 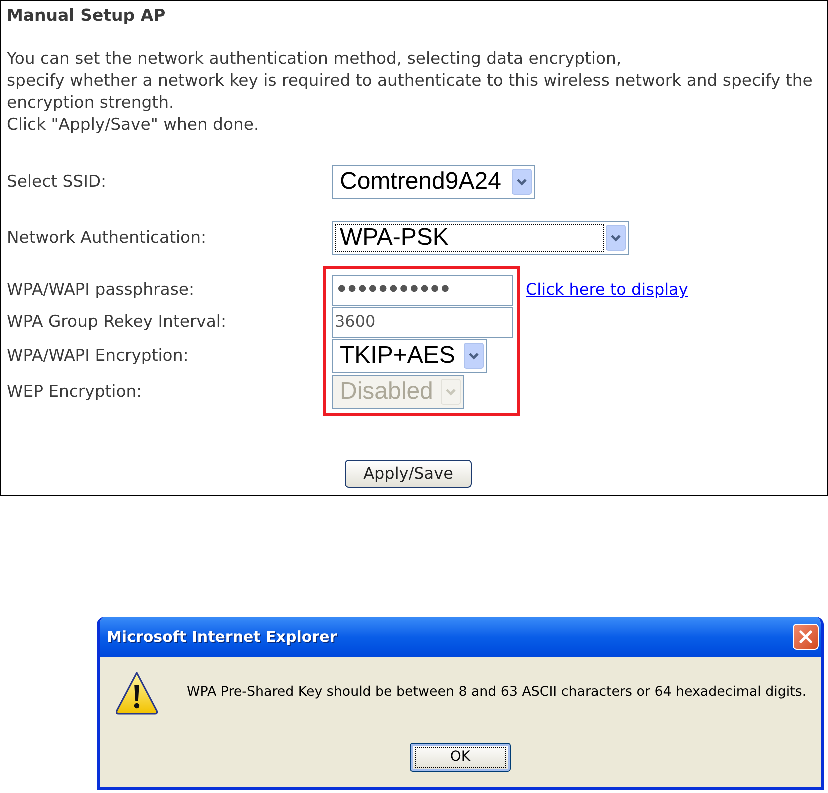 What do you see at coordinates (480, 238) in the screenshot?
I see `dropdown-select: WPA-PSK` at bounding box center [480, 238].